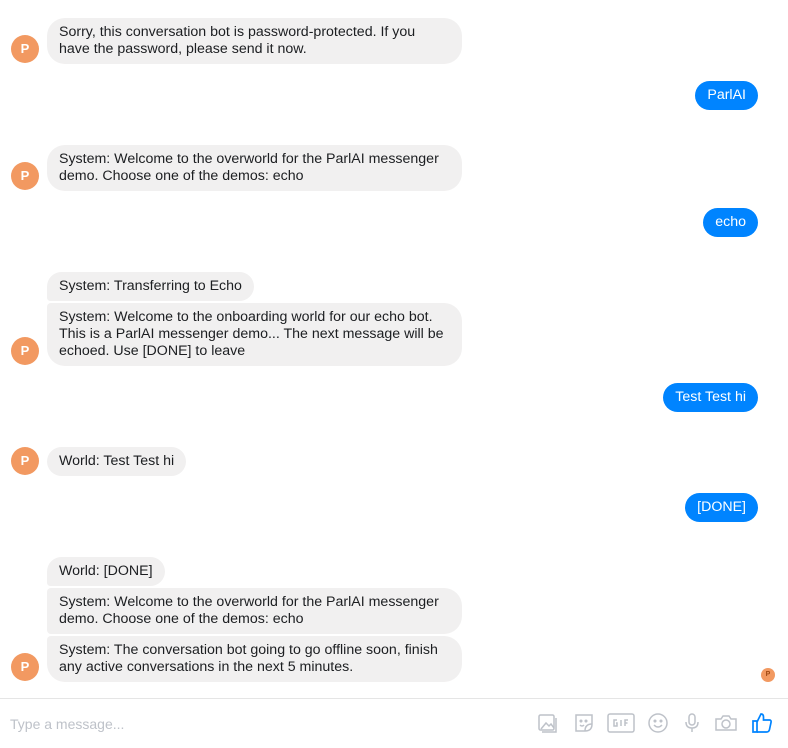 The width and height of the screenshot is (788, 748). What do you see at coordinates (726, 95) in the screenshot?
I see `outgoing-message: ParlAI` at bounding box center [726, 95].